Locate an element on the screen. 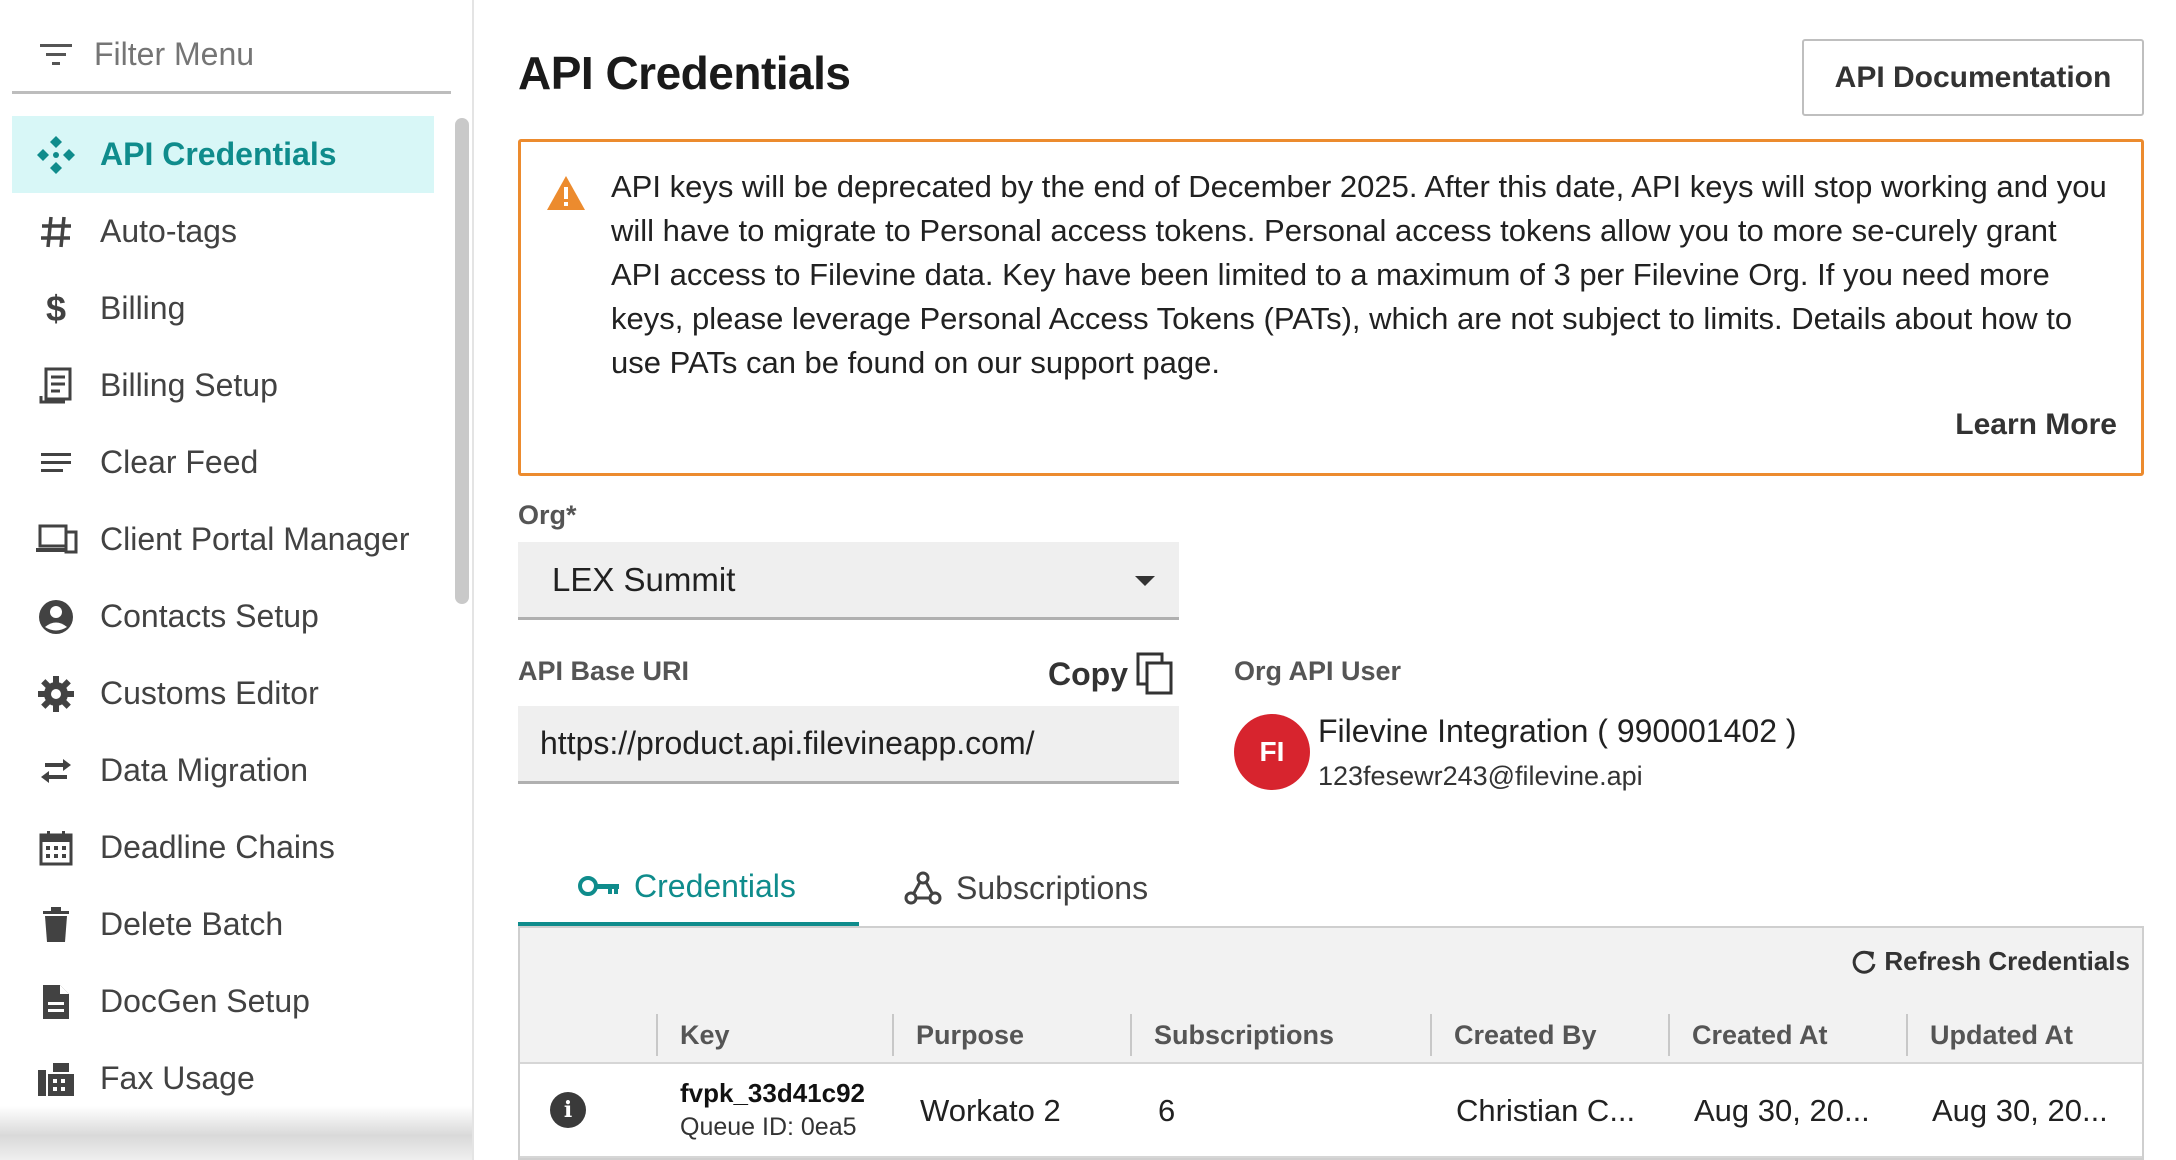 The width and height of the screenshot is (2176, 1160). info-icon: i is located at coordinates (568, 1110).